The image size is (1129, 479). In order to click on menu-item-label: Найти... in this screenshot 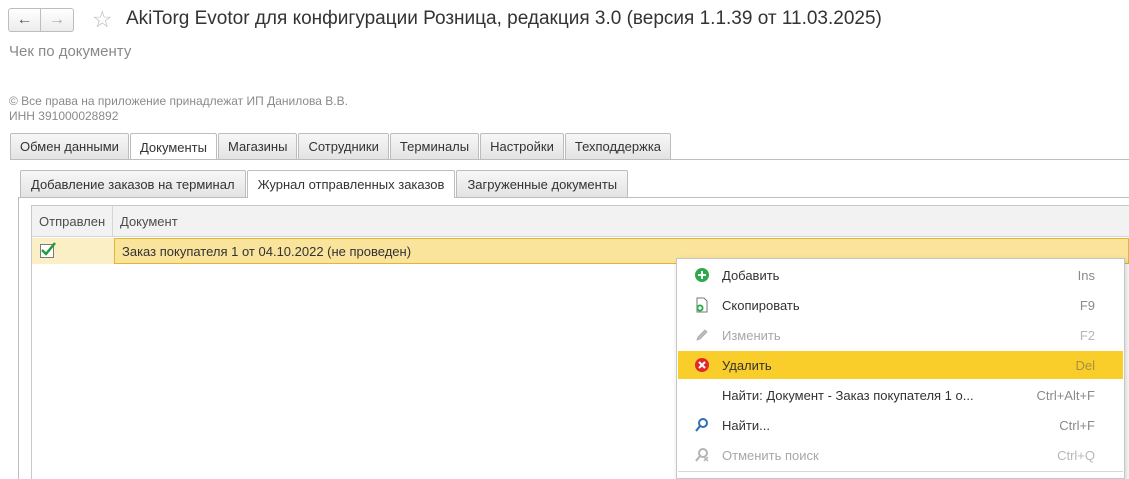, I will do `click(746, 425)`.